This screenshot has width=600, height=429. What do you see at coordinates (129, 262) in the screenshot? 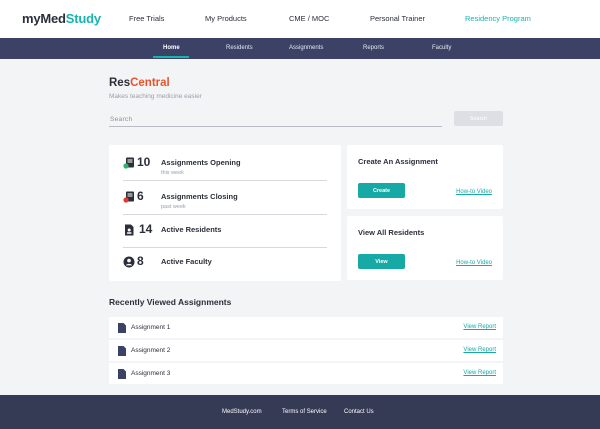
I see `faculty-user-icon` at bounding box center [129, 262].